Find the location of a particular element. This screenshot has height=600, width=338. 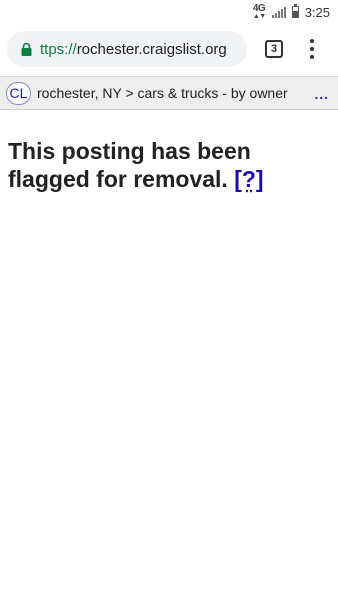

tab-switcher-button: 3 is located at coordinates (274, 49).